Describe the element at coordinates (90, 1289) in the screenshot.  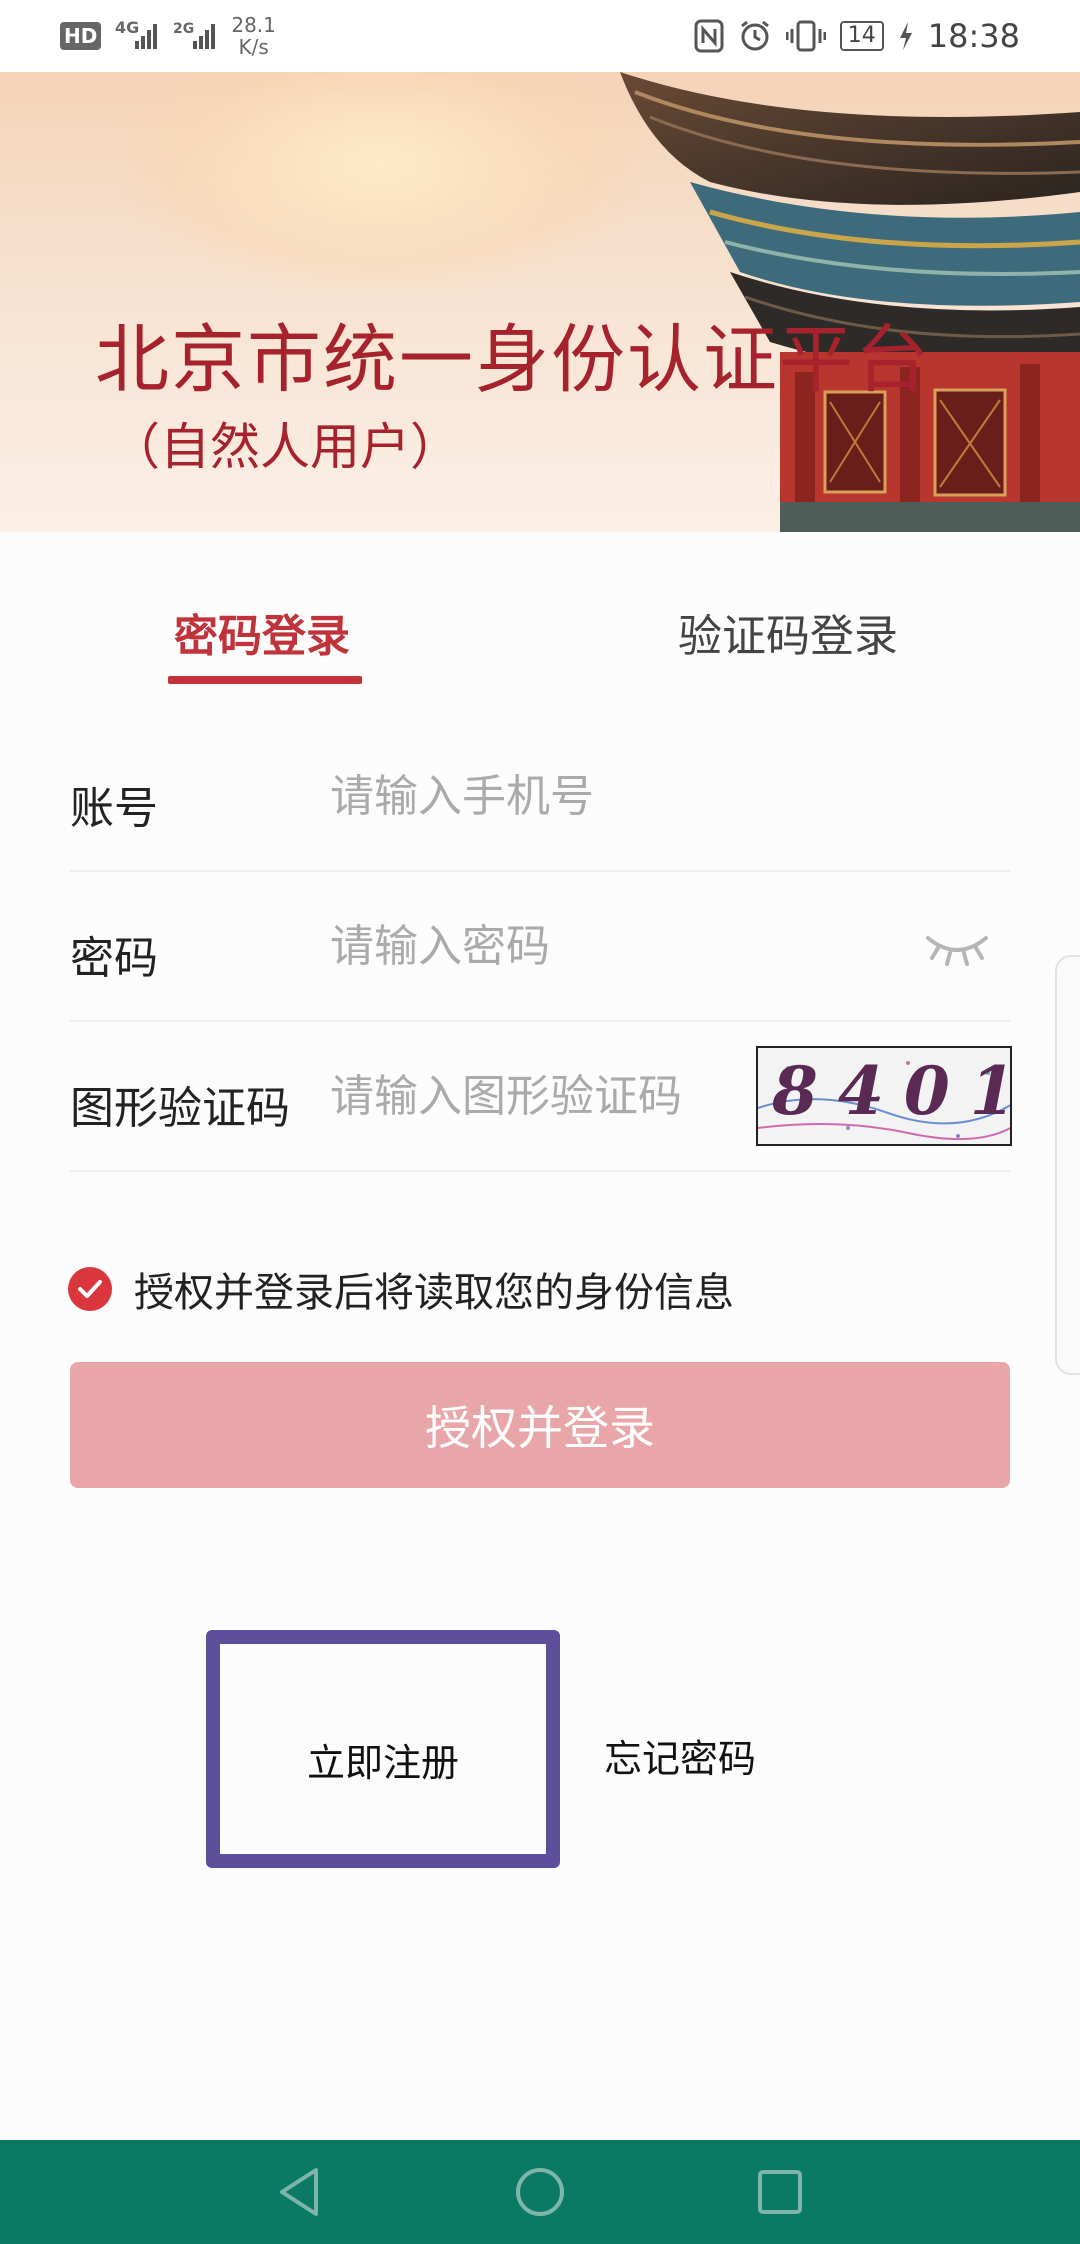
I see `check-icon` at that location.